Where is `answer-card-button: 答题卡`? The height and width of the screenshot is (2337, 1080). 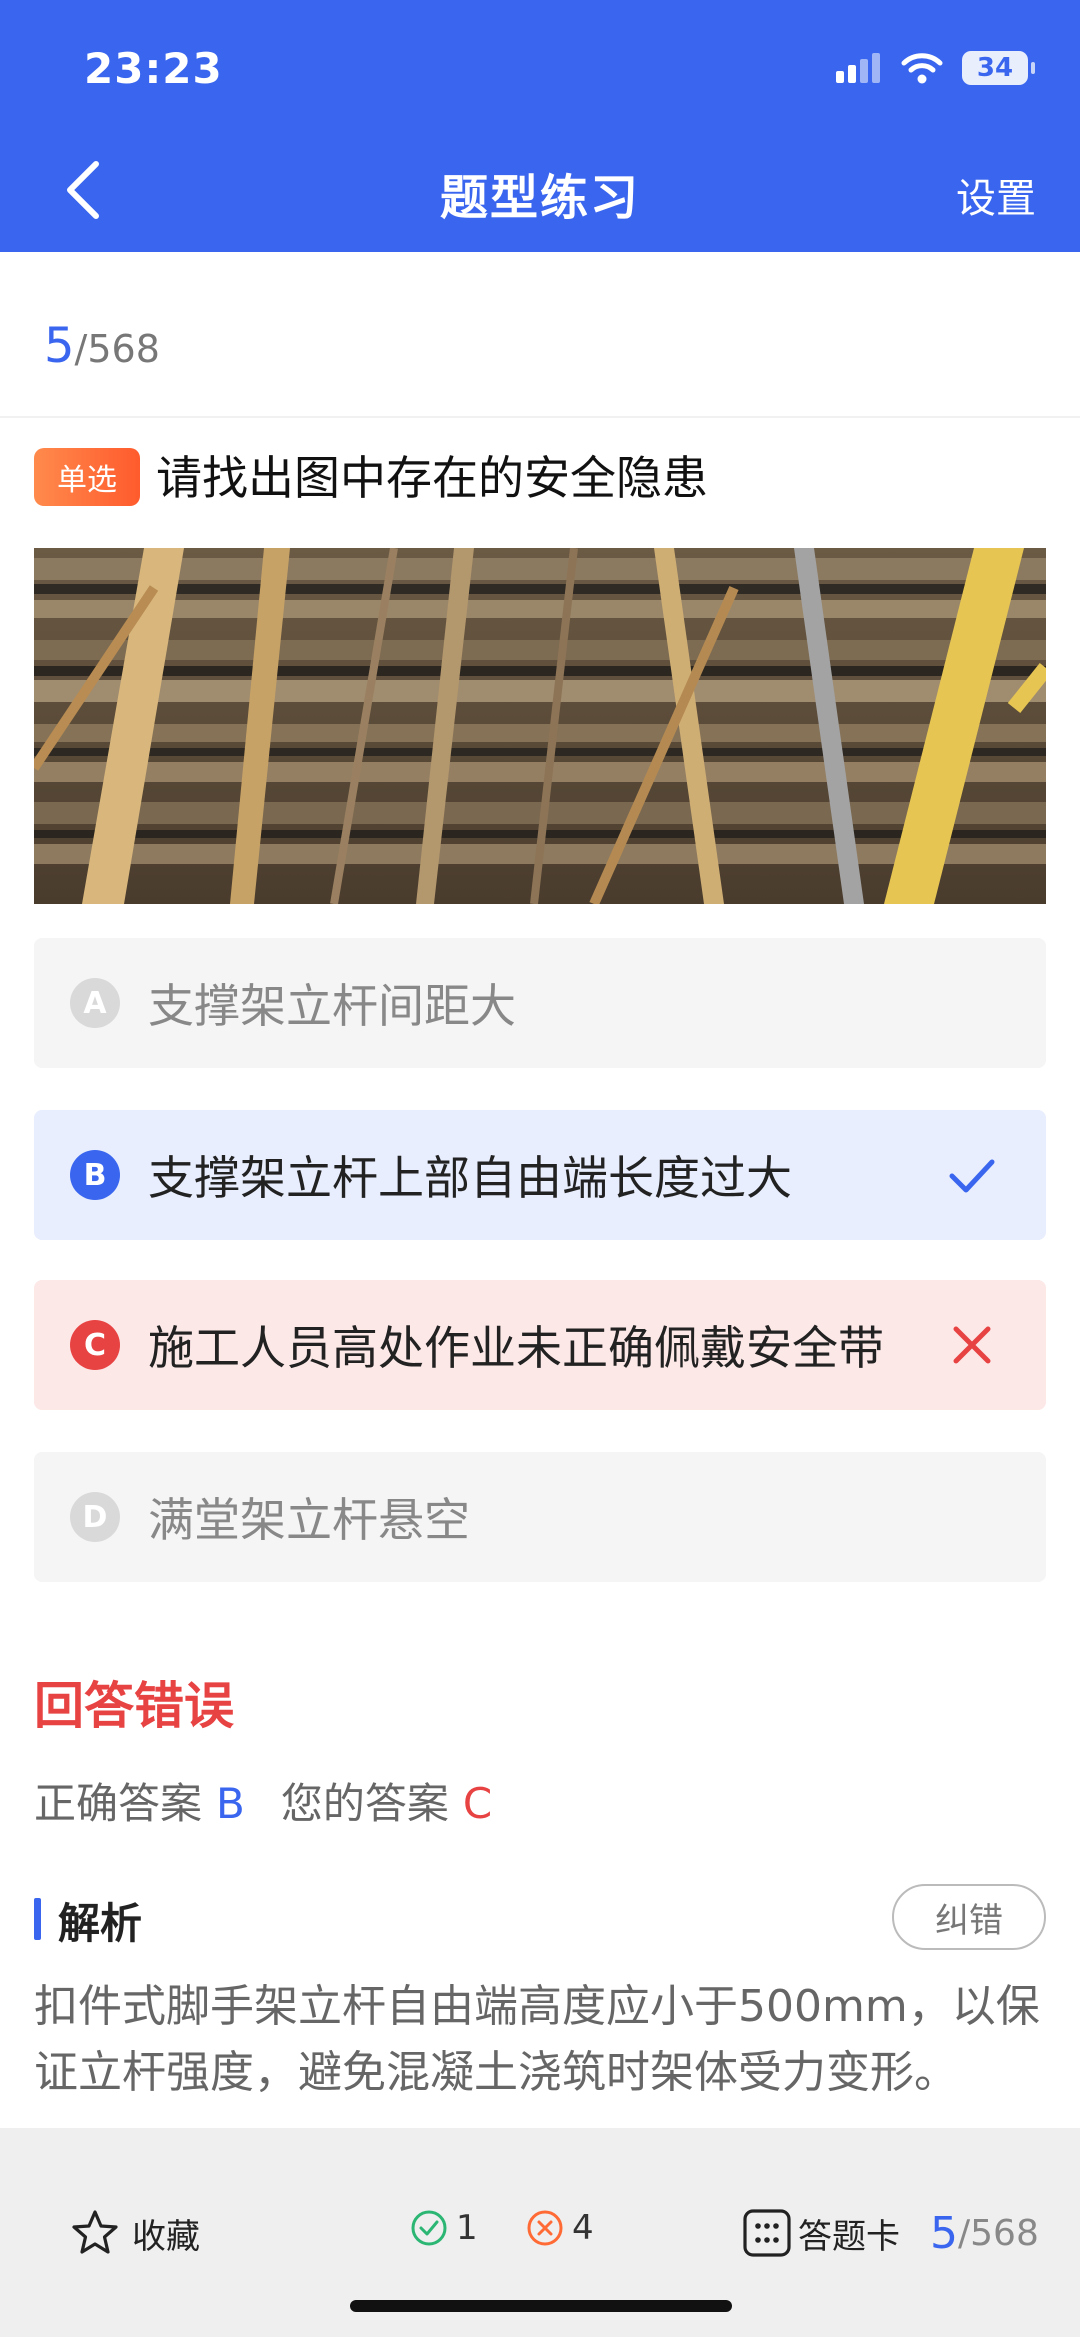 answer-card-button: 答题卡 is located at coordinates (821, 2233).